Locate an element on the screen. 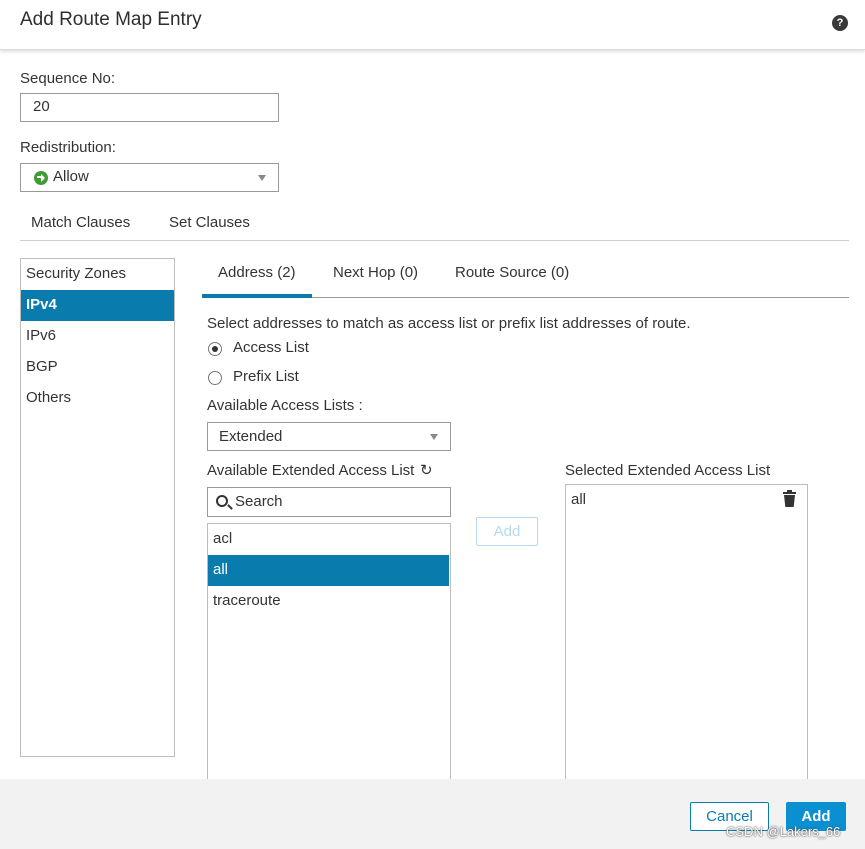  available-extended-label: Available Extended Access List is located at coordinates (311, 470).